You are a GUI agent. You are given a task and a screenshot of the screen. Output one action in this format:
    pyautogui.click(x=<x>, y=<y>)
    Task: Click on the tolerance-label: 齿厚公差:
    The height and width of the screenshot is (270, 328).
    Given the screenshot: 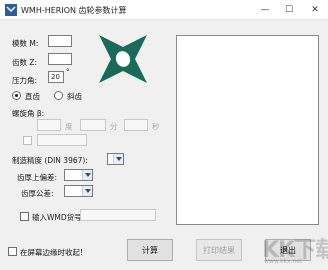 What is the action you would take?
    pyautogui.click(x=37, y=193)
    